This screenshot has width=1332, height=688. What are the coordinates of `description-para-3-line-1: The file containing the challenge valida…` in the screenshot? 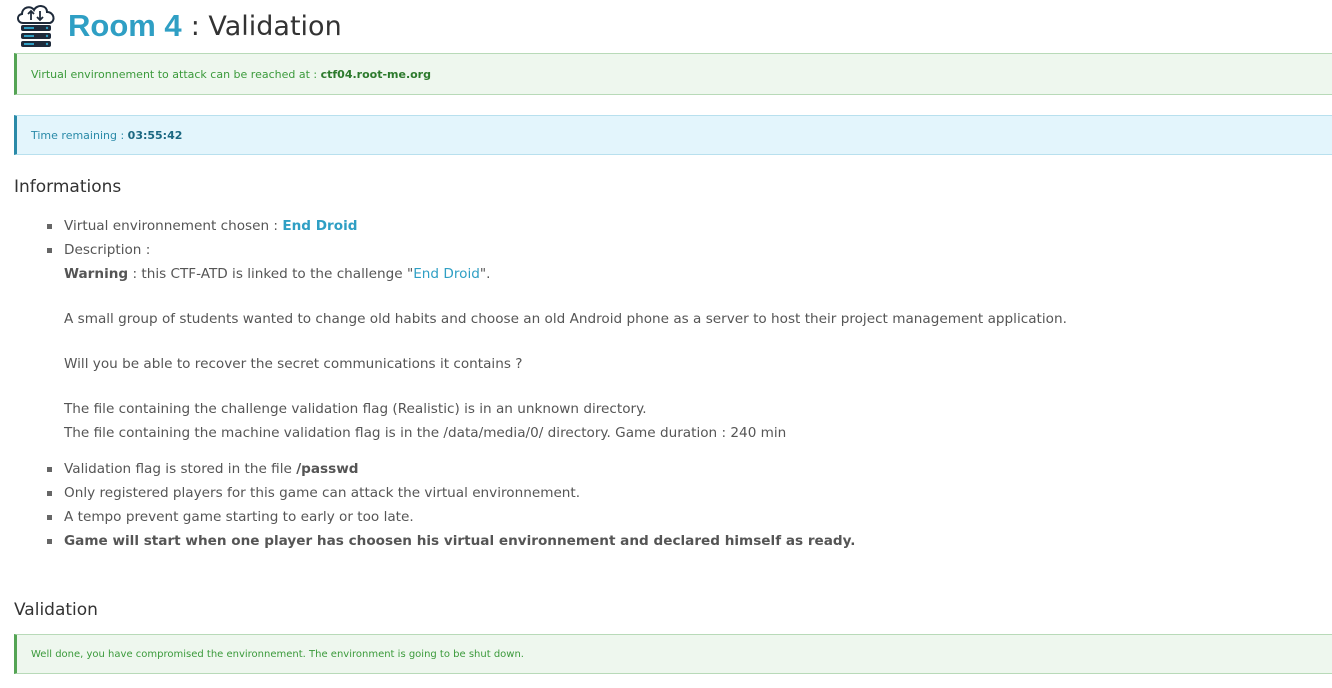 It's located at (355, 409).